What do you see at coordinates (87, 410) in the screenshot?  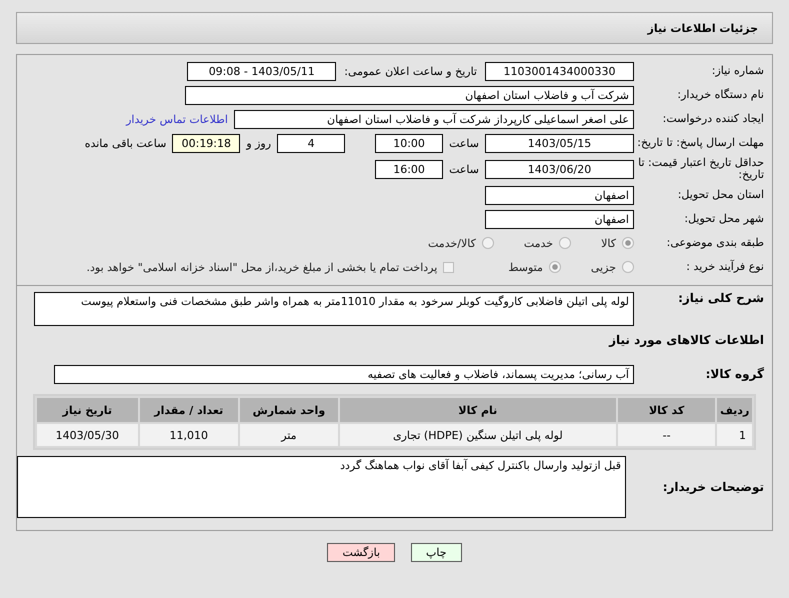 I see `column-header: تاریخ نیاز` at bounding box center [87, 410].